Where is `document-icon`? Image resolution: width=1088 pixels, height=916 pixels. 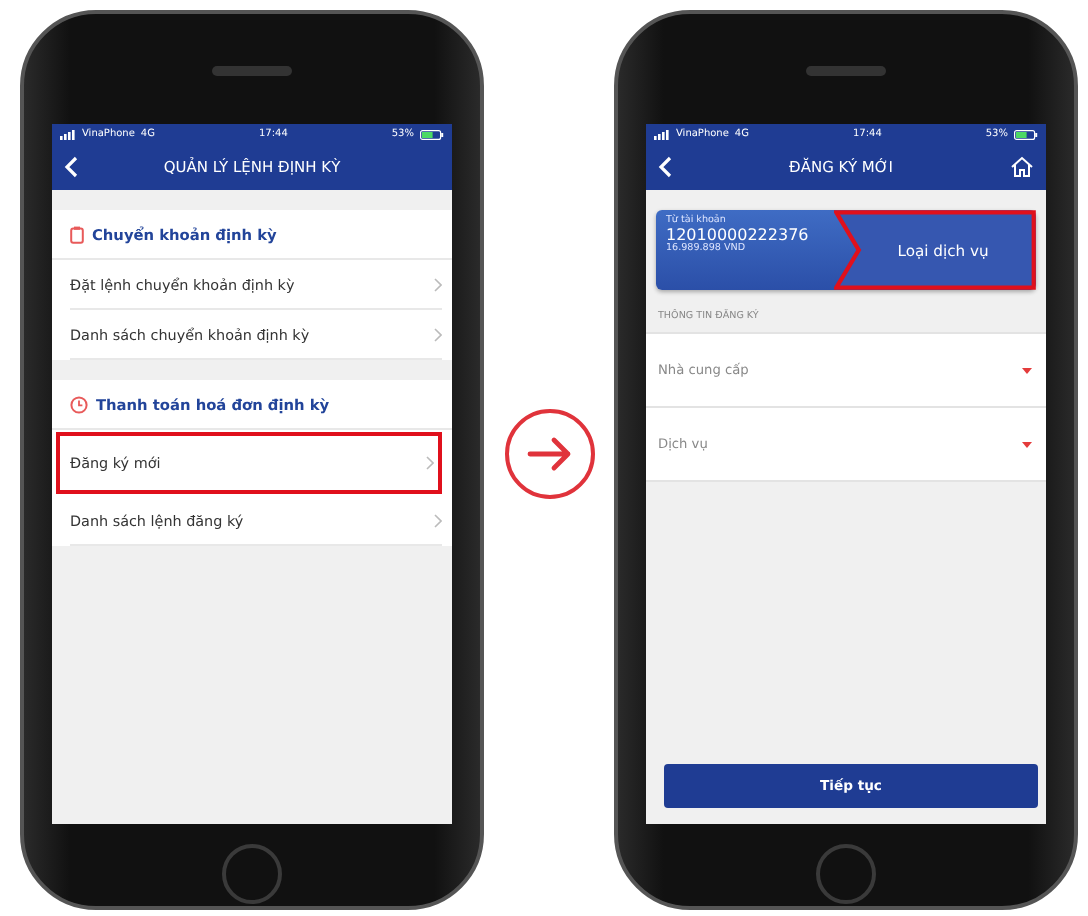
document-icon is located at coordinates (77, 234).